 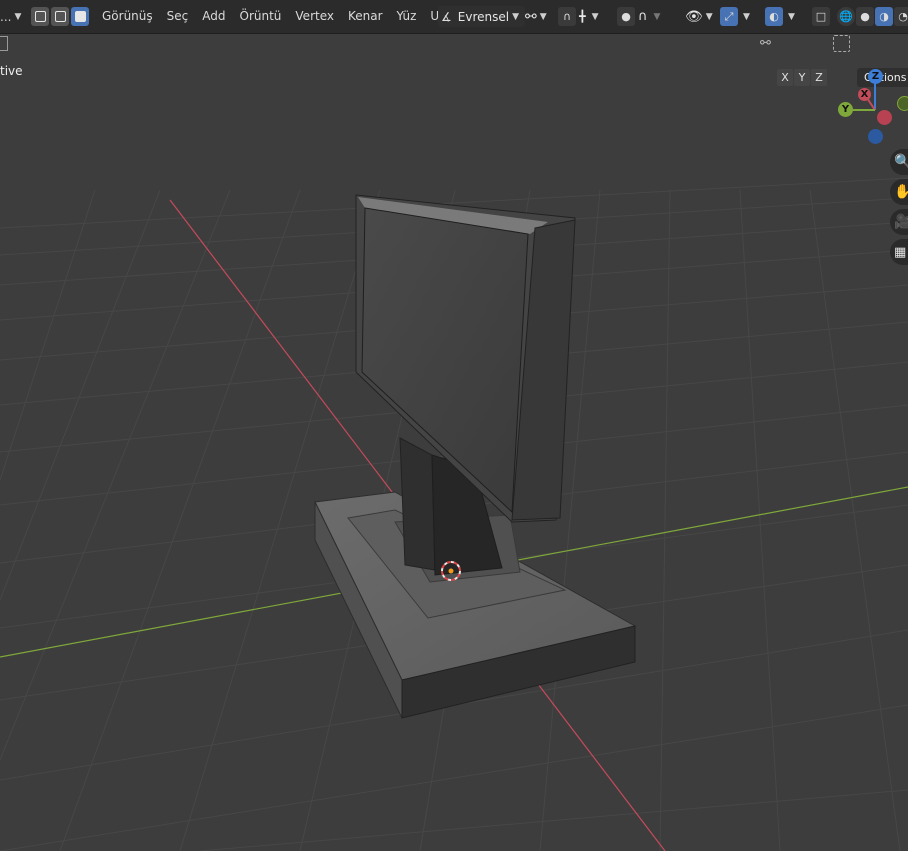 I want to click on vertex-select-button, so click(x=40, y=16).